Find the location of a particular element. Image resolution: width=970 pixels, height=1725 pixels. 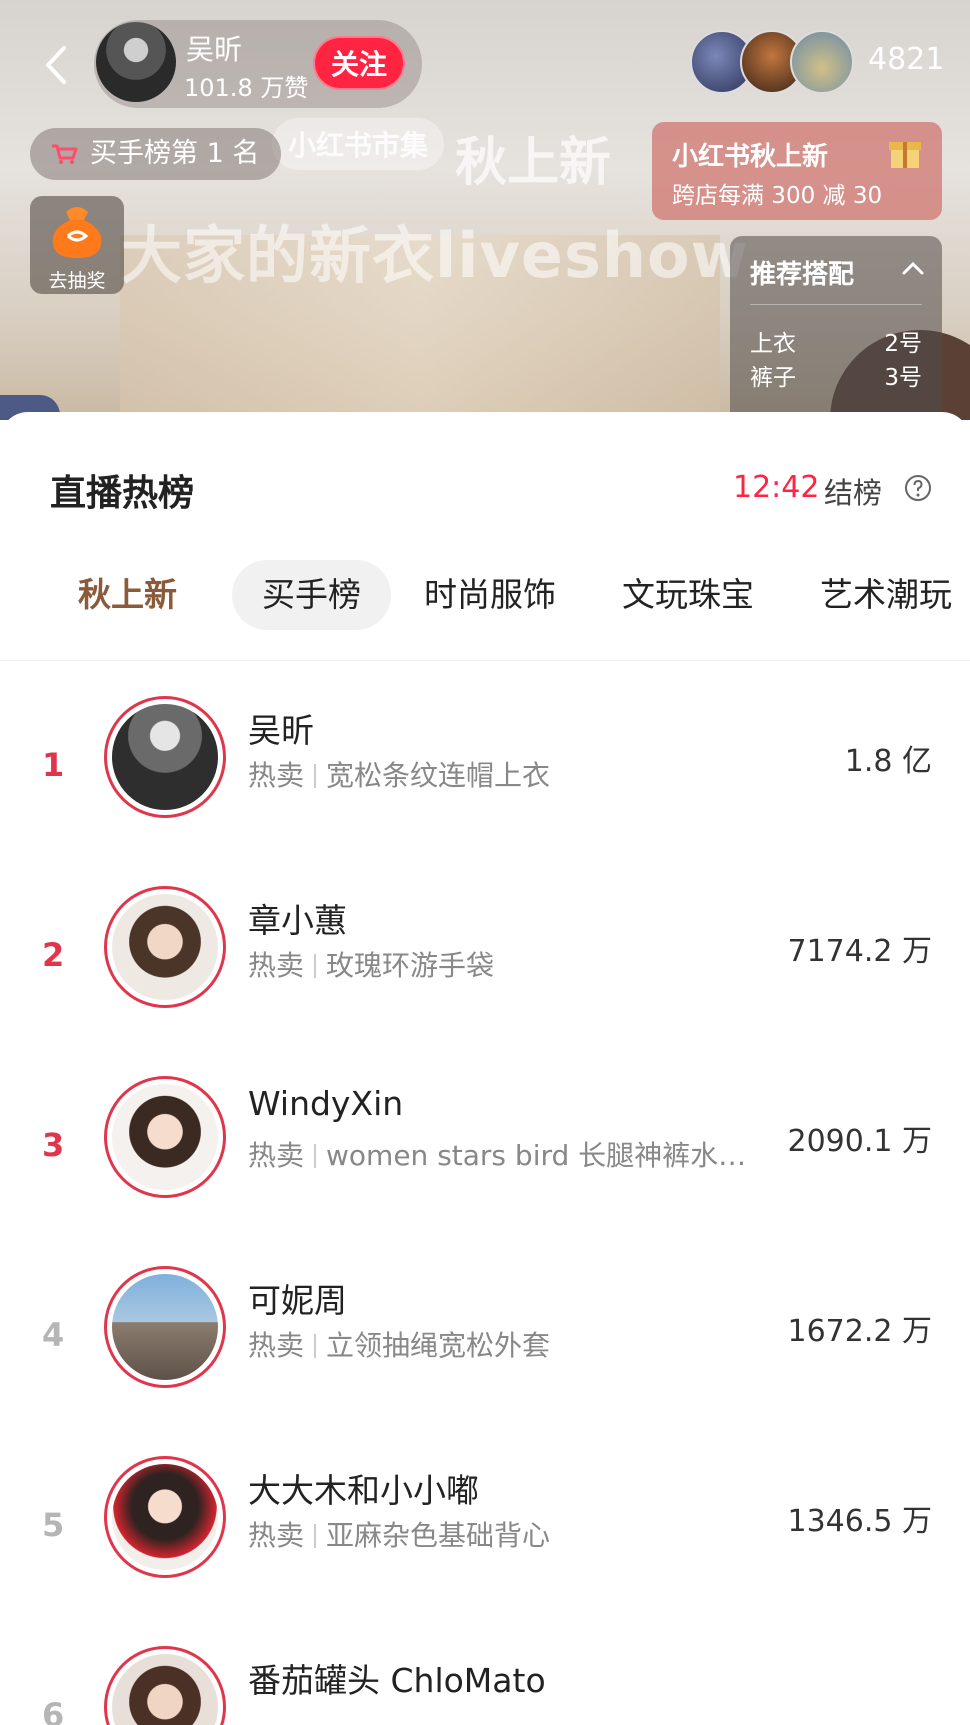

rank-number: 3 is located at coordinates (53, 1145).